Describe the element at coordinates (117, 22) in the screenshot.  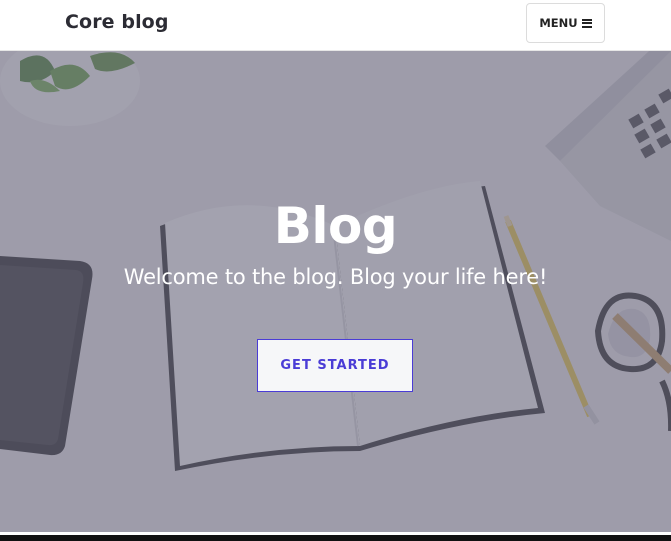
I see `brand-logo-link: Core blog` at that location.